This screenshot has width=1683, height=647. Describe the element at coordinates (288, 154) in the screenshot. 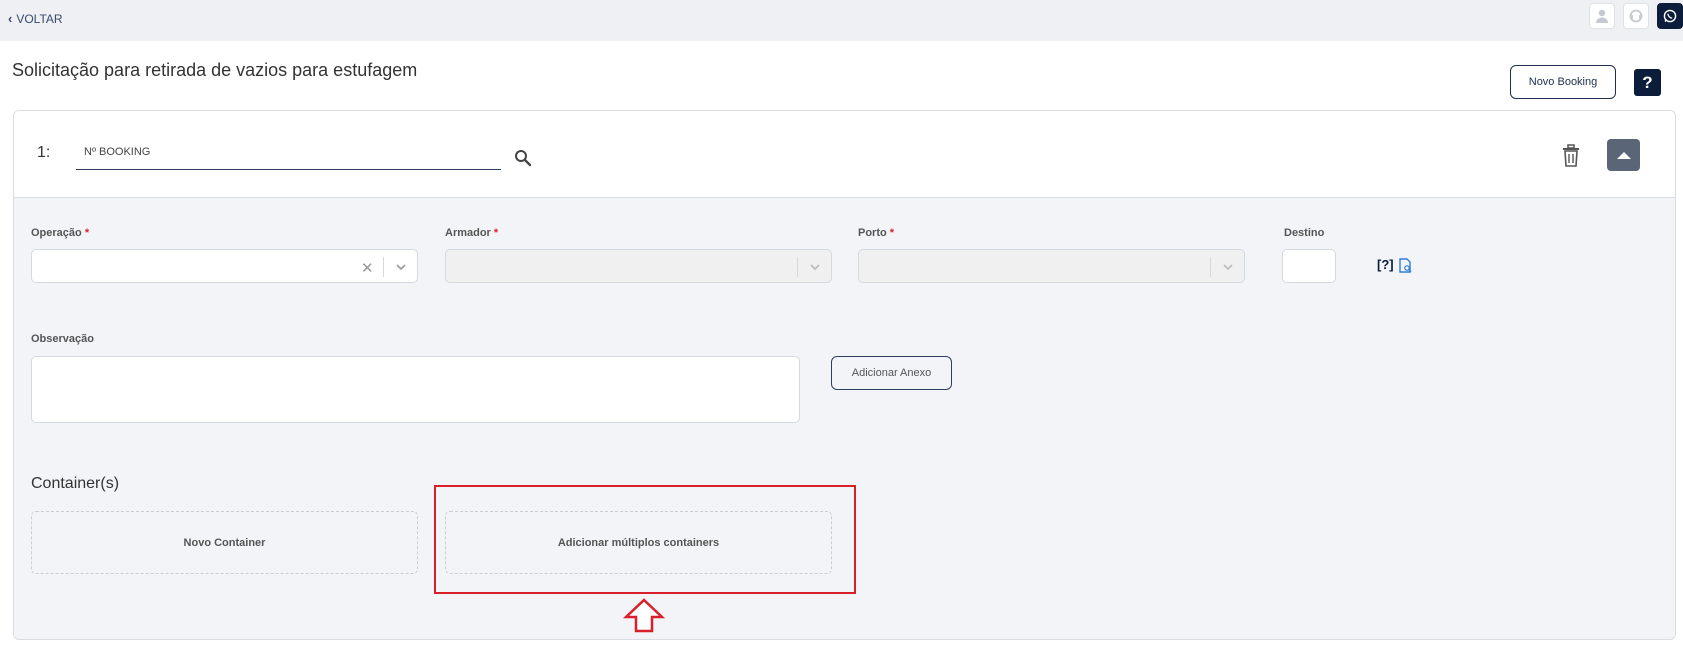

I see `booking-number-input: Nº BOOKING` at that location.